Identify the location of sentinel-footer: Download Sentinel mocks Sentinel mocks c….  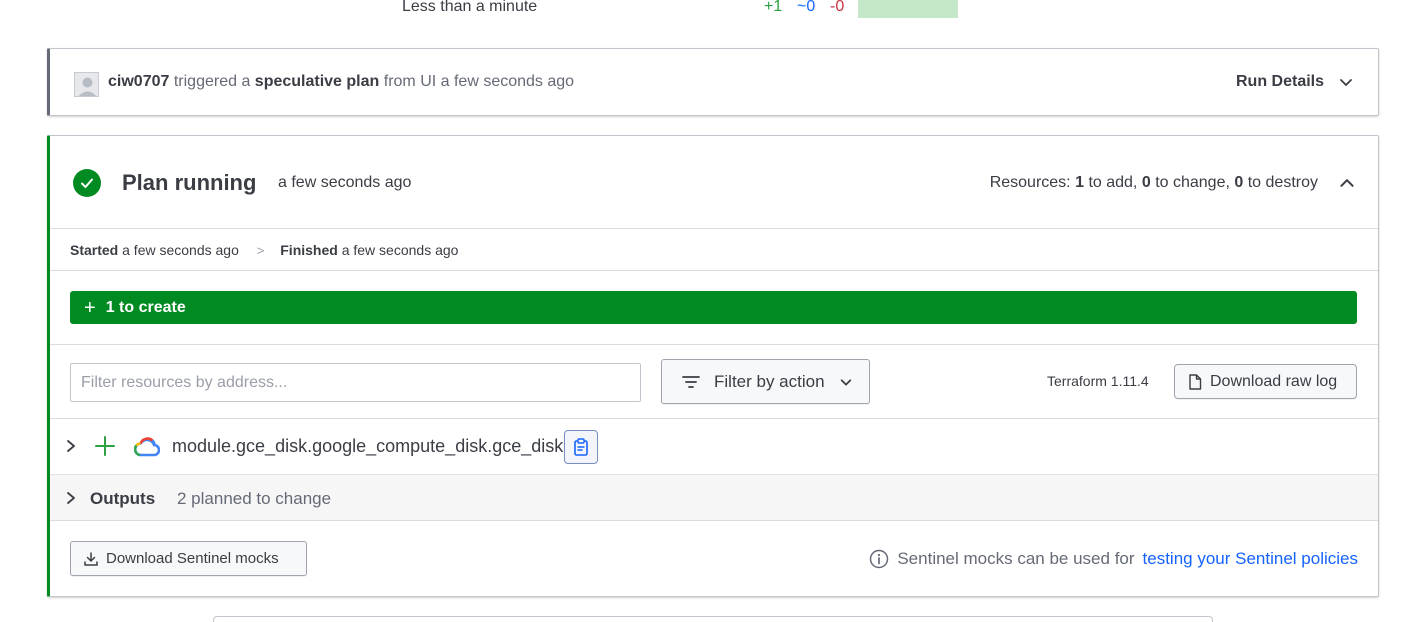
(714, 559).